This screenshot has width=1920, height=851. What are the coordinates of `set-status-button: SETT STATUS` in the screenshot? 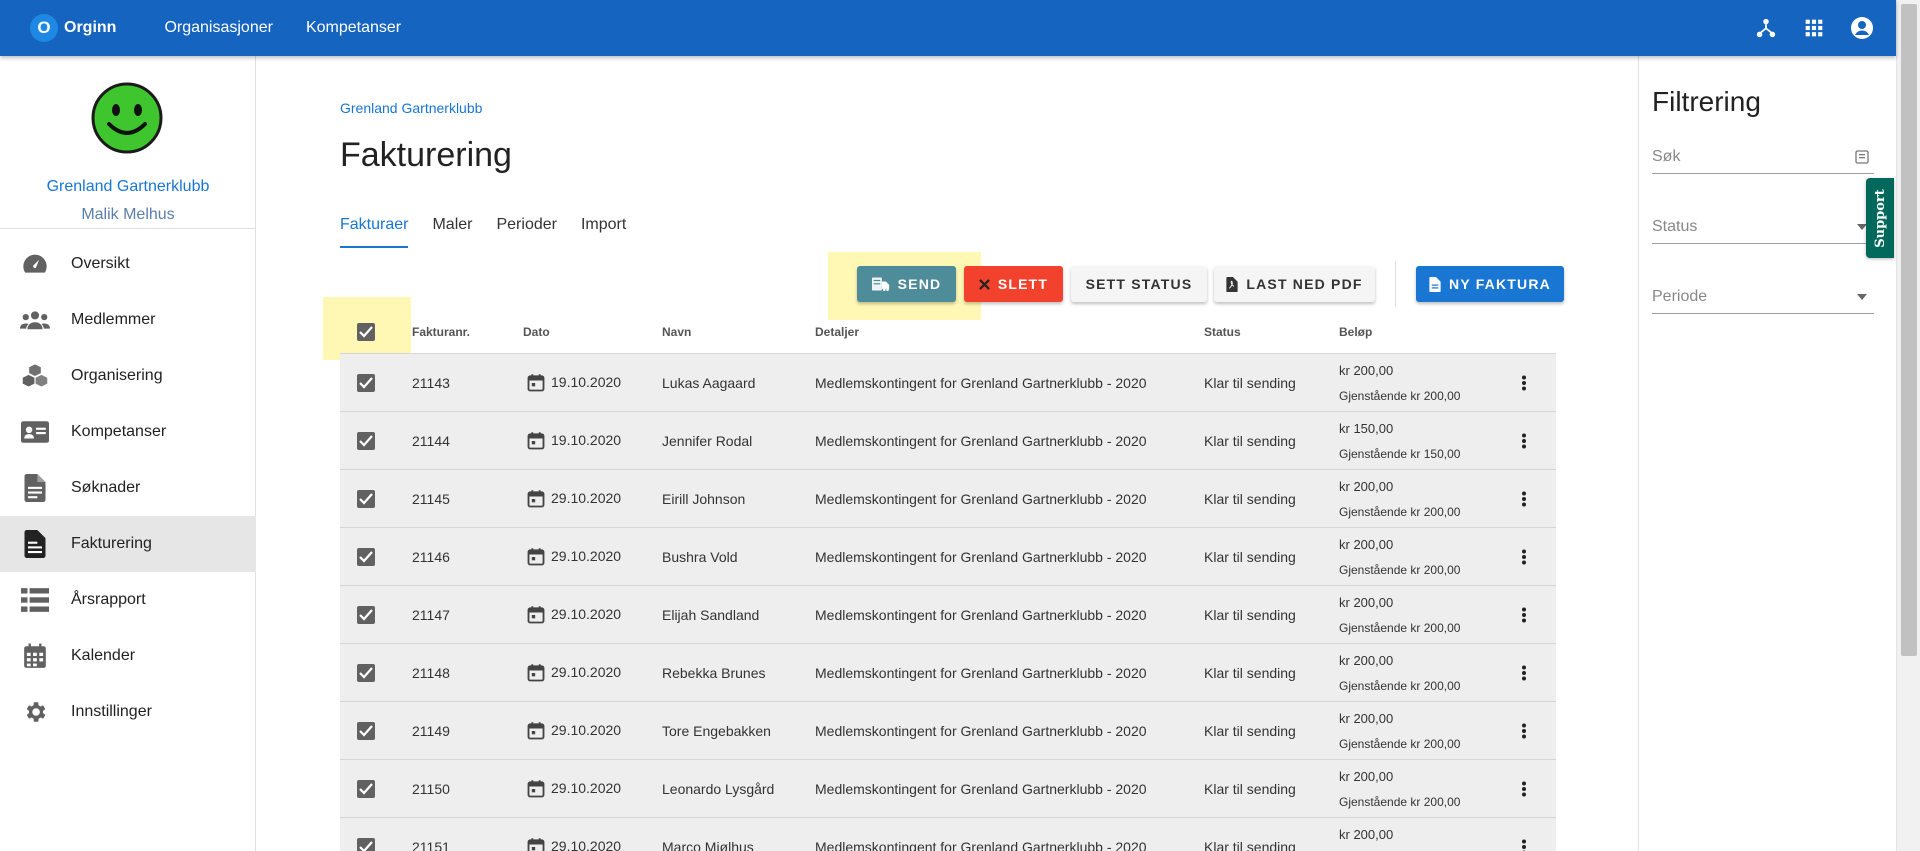 It's located at (1139, 284).